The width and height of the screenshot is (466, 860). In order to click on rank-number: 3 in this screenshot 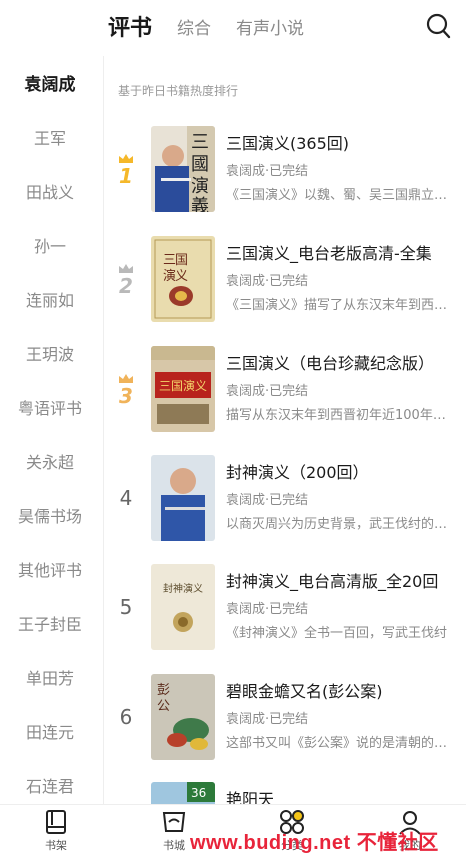, I will do `click(126, 395)`.